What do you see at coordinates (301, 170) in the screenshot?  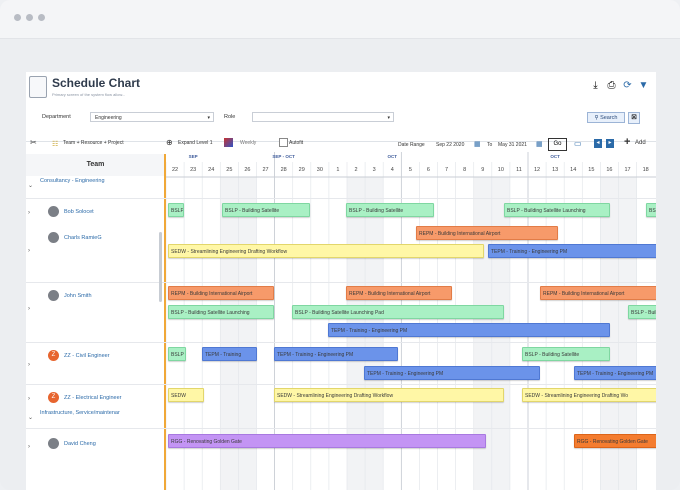 I see `day-label: 29` at bounding box center [301, 170].